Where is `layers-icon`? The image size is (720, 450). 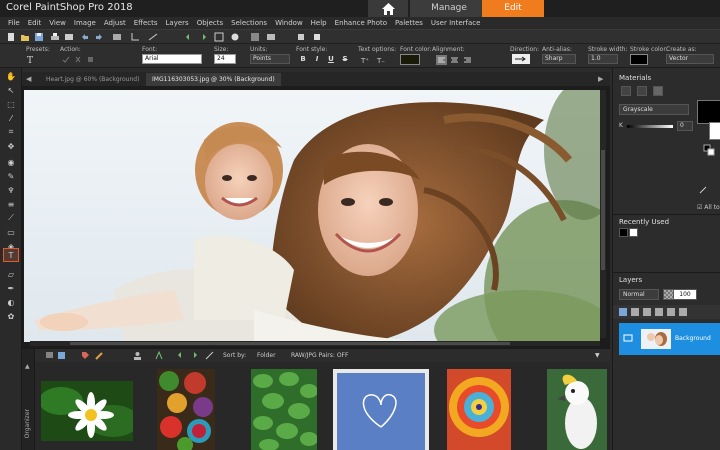 layers-icon is located at coordinates (301, 37).